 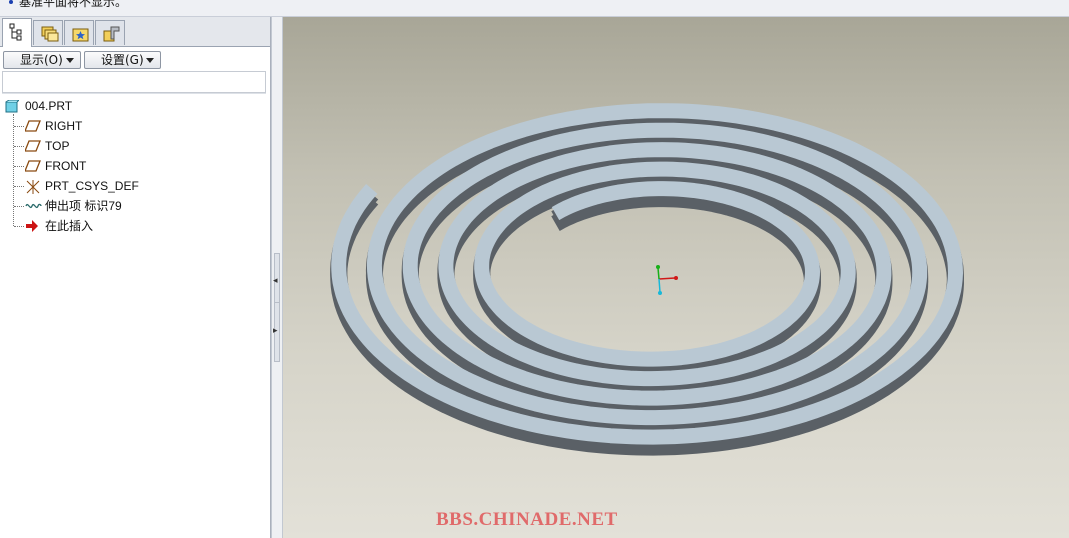 What do you see at coordinates (83, 206) in the screenshot?
I see `tree-item-label: 伸出项 标识79` at bounding box center [83, 206].